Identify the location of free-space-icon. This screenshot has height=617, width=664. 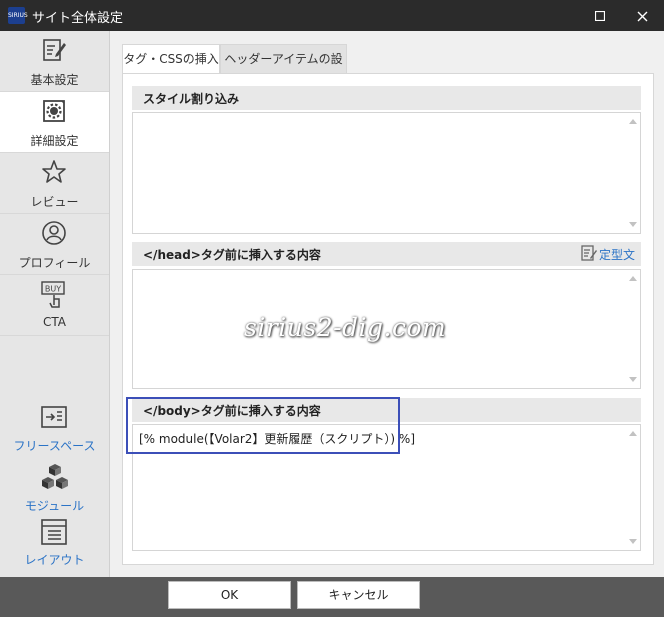
(54, 417).